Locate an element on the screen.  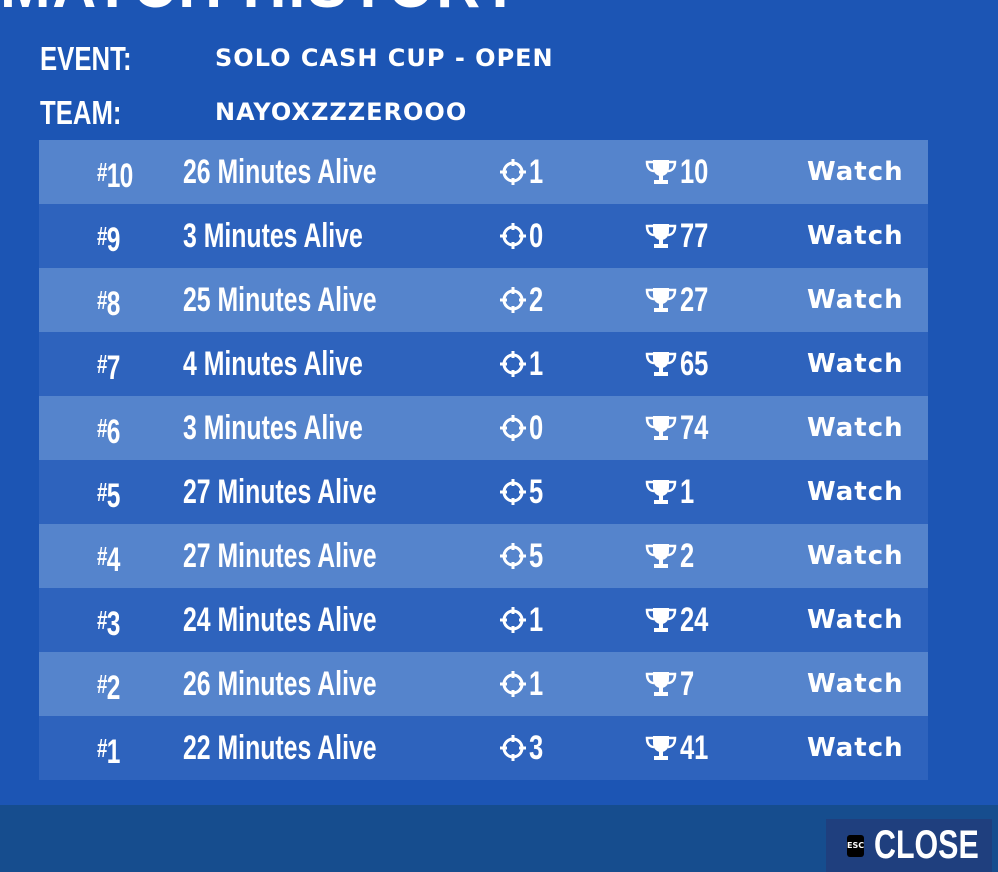
event-label: EVENT: is located at coordinates (86, 58).